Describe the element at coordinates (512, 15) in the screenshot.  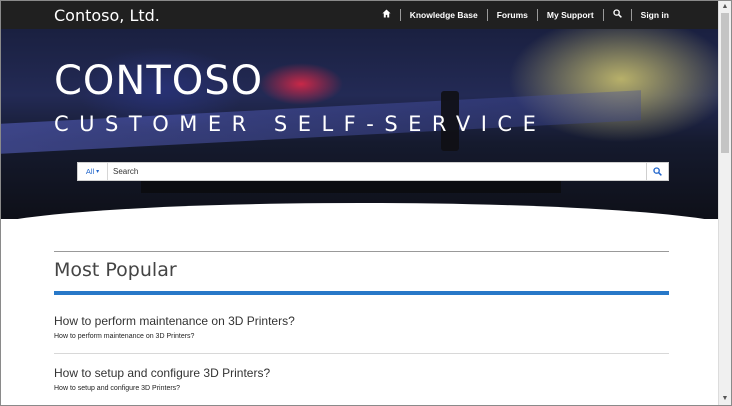
I see `nav-forums: Forums` at that location.